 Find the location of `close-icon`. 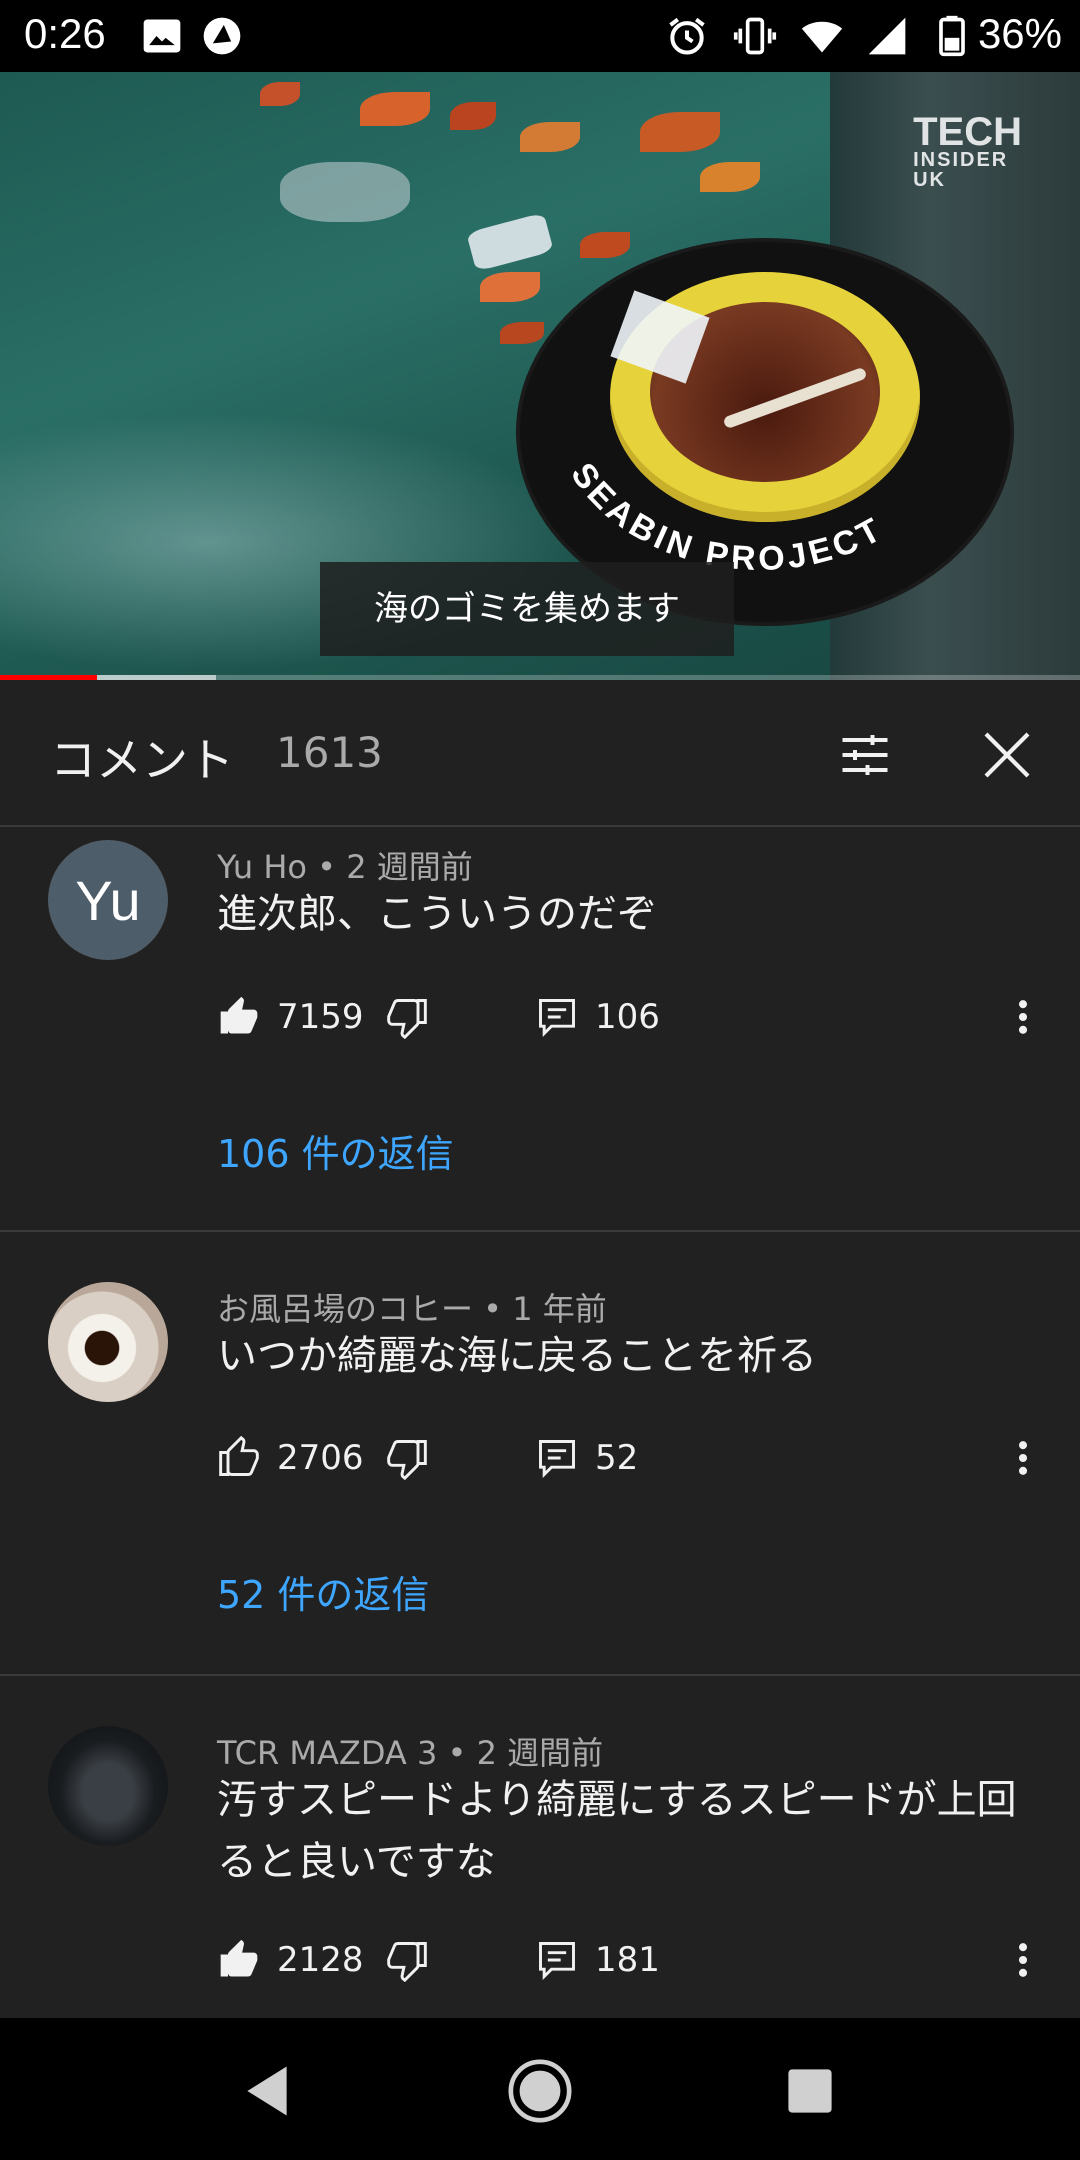

close-icon is located at coordinates (1007, 755).